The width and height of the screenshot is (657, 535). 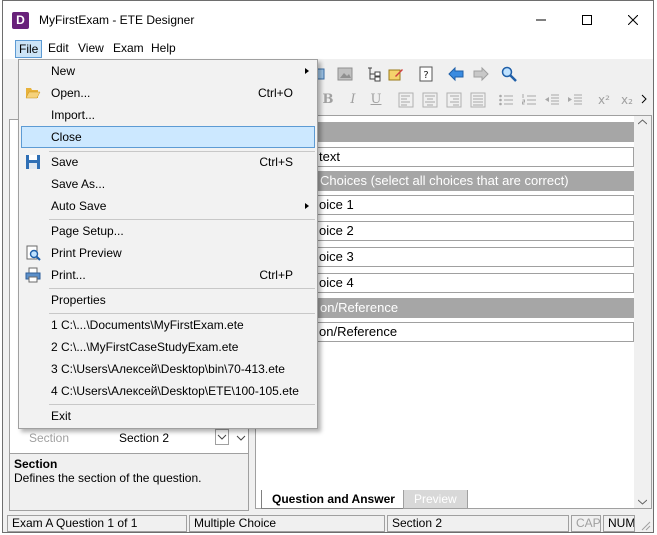 I want to click on align-left-icon, so click(x=406, y=100).